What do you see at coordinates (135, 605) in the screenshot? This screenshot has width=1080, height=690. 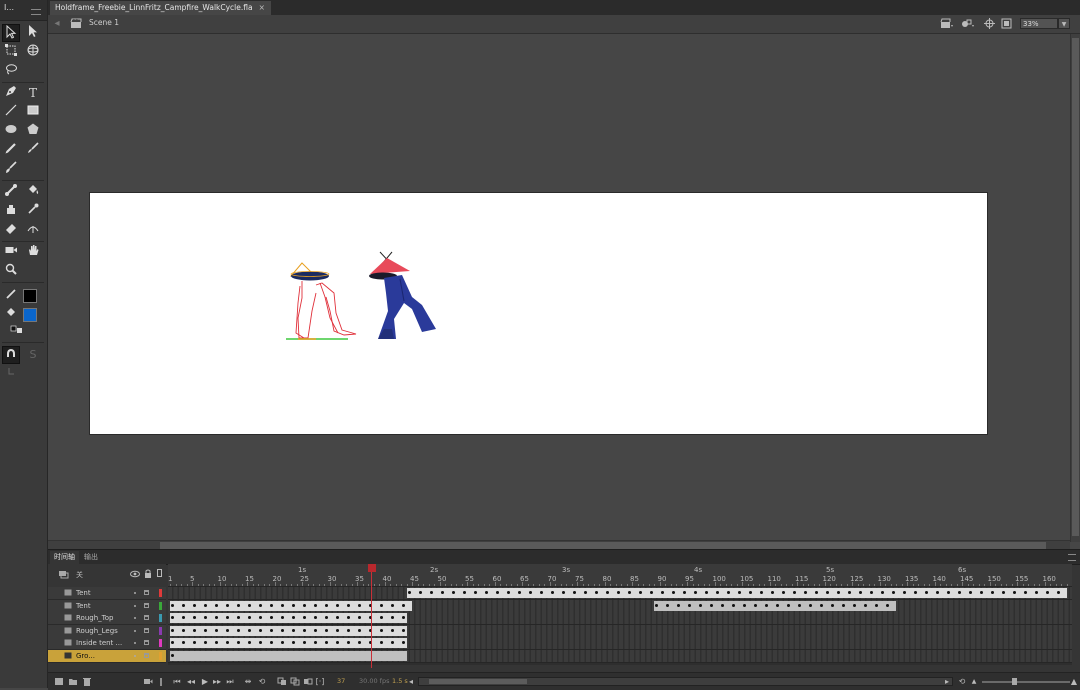 I see `layer-visibility-toggle` at bounding box center [135, 605].